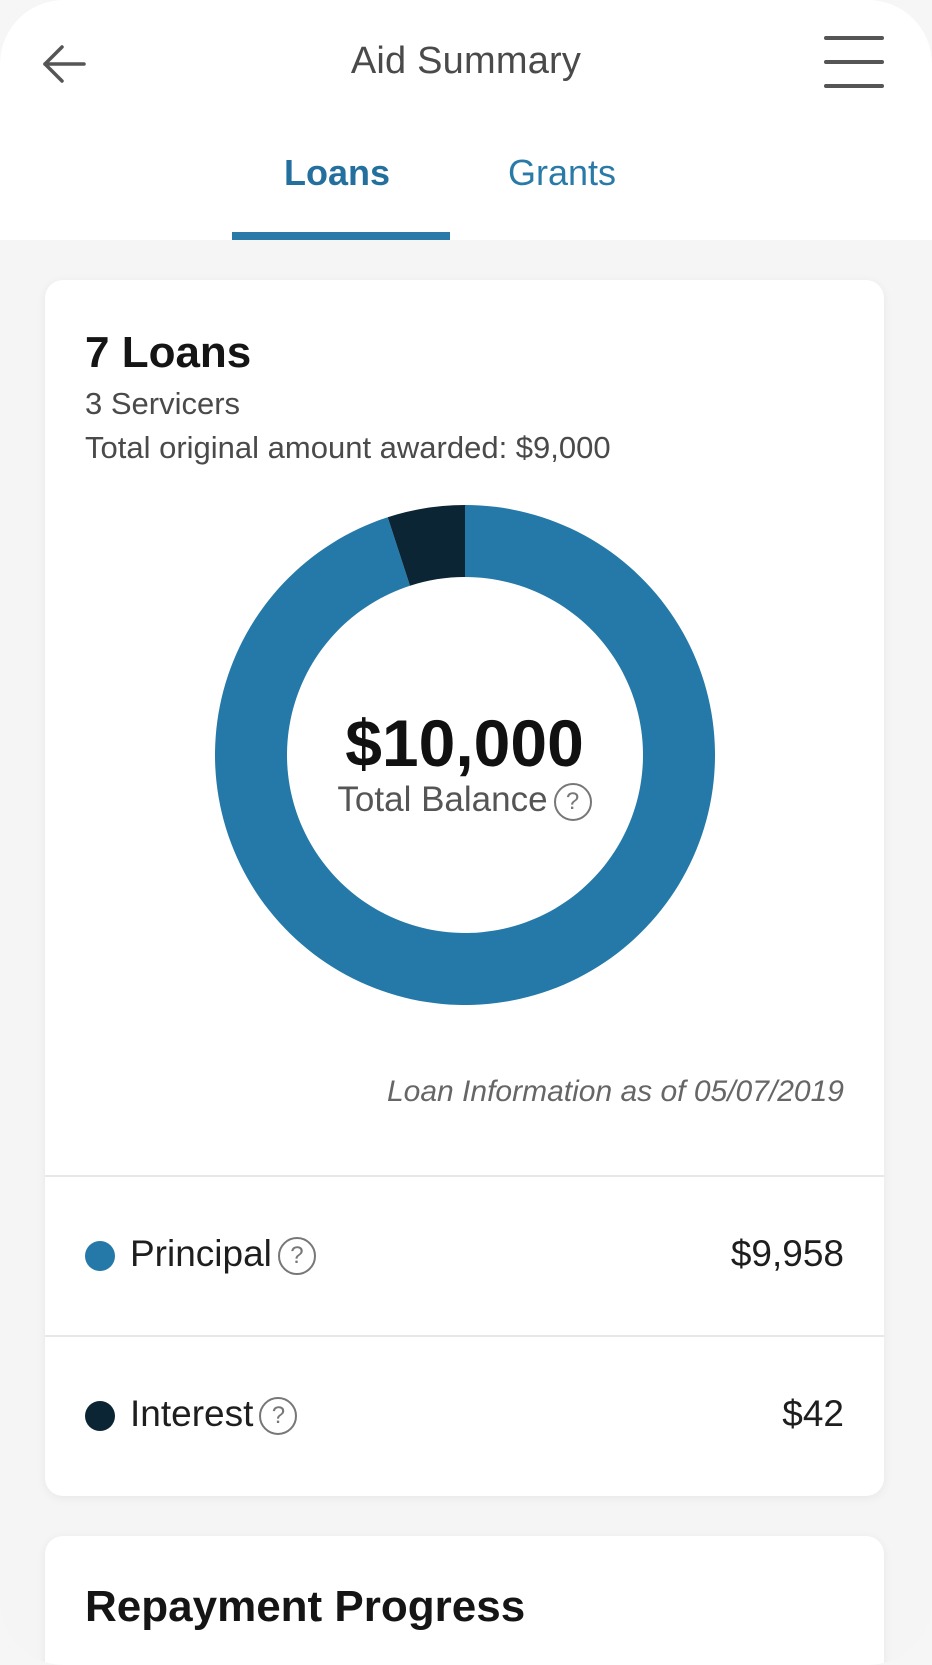 This screenshot has height=1665, width=932. I want to click on interest-value: $42, so click(813, 1413).